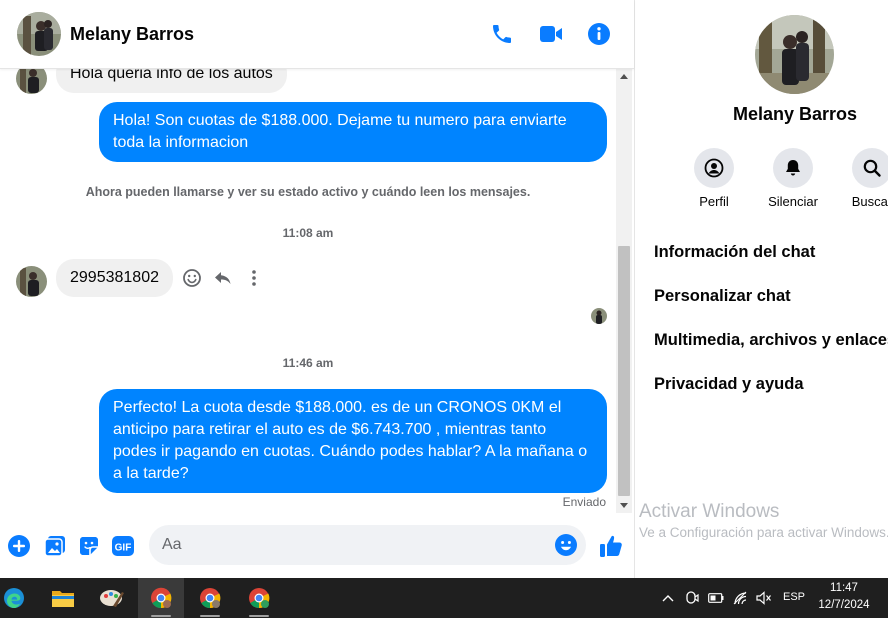 The height and width of the screenshot is (618, 888). I want to click on read-receipt-avatar, so click(599, 316).